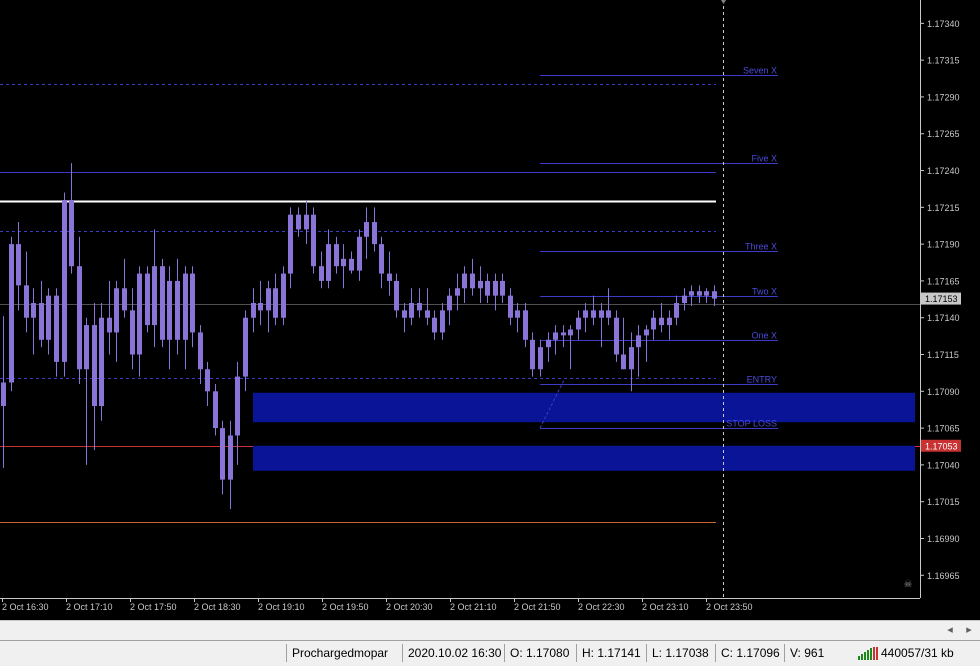 This screenshot has width=980, height=666. What do you see at coordinates (943, 97) in the screenshot?
I see `price-tick-label: 1.17290` at bounding box center [943, 97].